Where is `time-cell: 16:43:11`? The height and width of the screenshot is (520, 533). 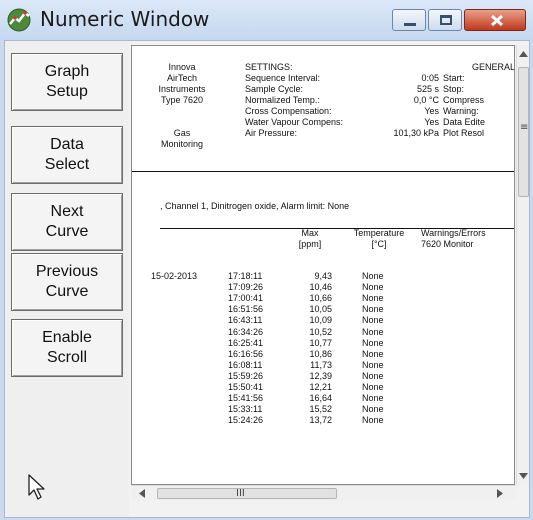
time-cell: 16:43:11 is located at coordinates (245, 320).